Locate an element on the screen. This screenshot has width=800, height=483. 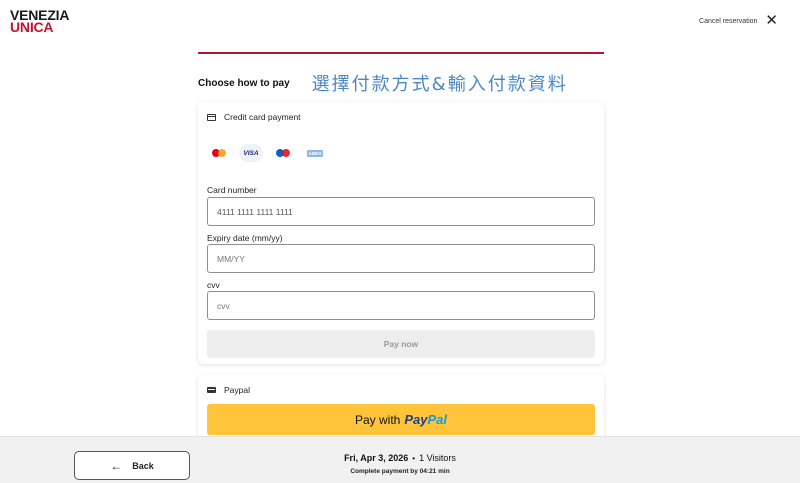
paypal-header: Paypal is located at coordinates (228, 390).